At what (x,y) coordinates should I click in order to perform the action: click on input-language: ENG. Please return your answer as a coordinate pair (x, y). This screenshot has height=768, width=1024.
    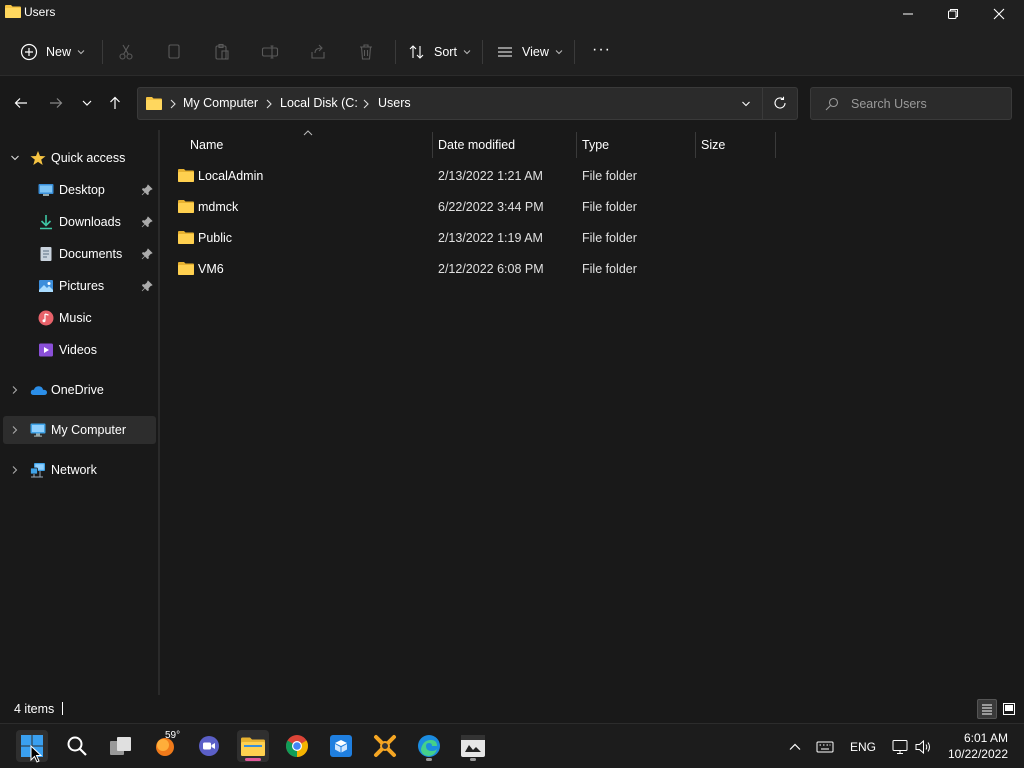
    Looking at the image, I should click on (863, 746).